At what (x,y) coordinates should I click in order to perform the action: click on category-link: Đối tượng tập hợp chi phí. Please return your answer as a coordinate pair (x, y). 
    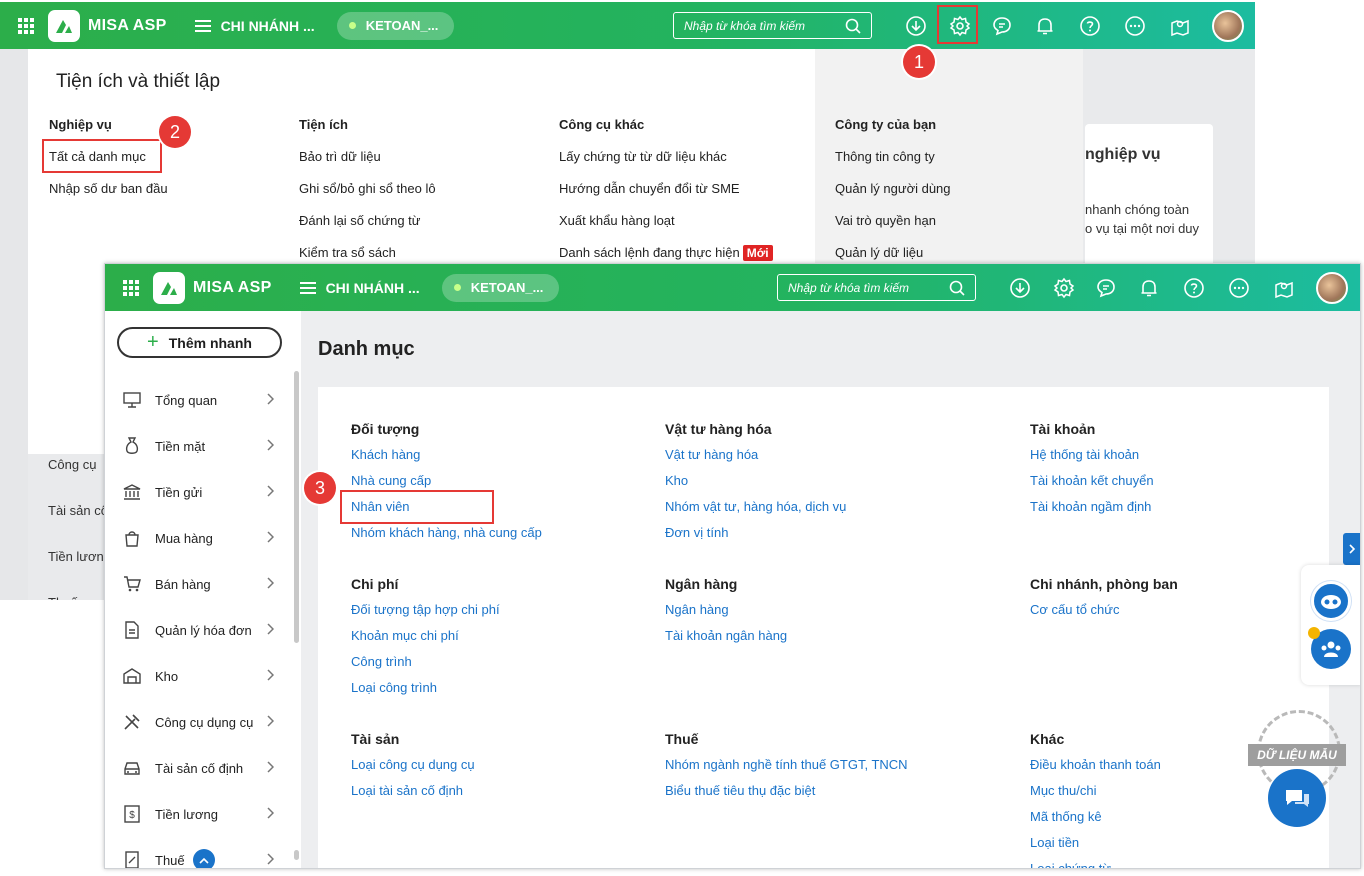
    Looking at the image, I should click on (425, 615).